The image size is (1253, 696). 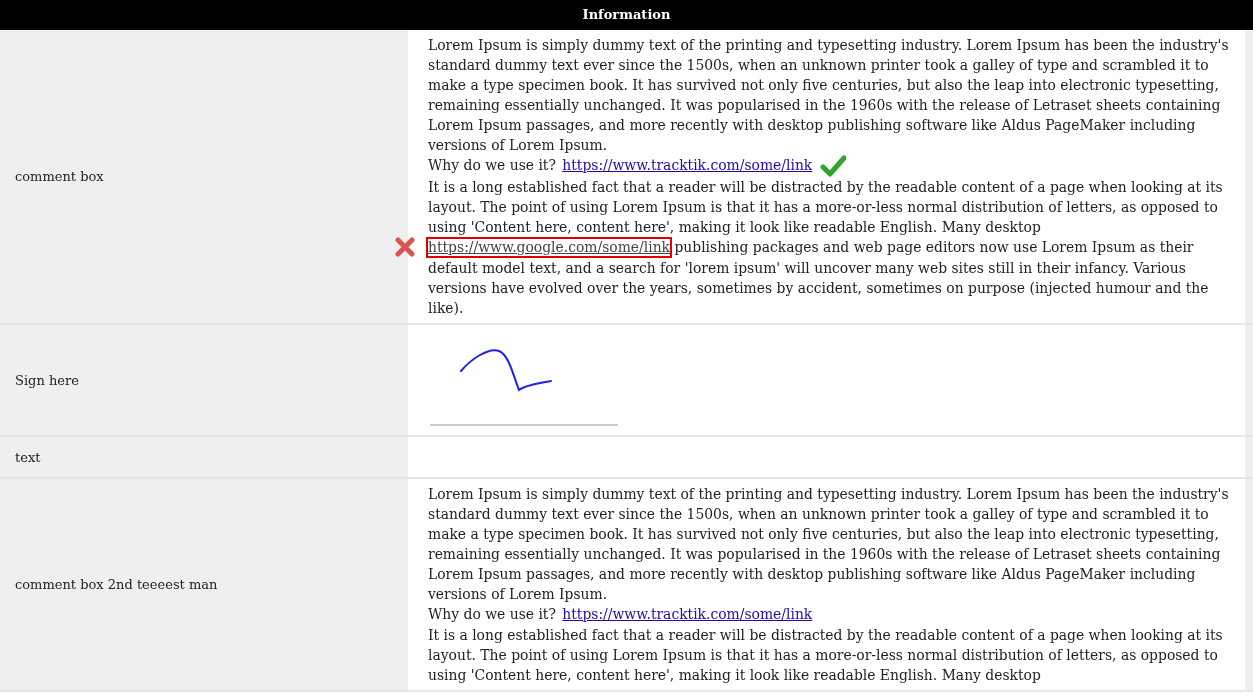 What do you see at coordinates (59, 176) in the screenshot?
I see `field-label: comment box` at bounding box center [59, 176].